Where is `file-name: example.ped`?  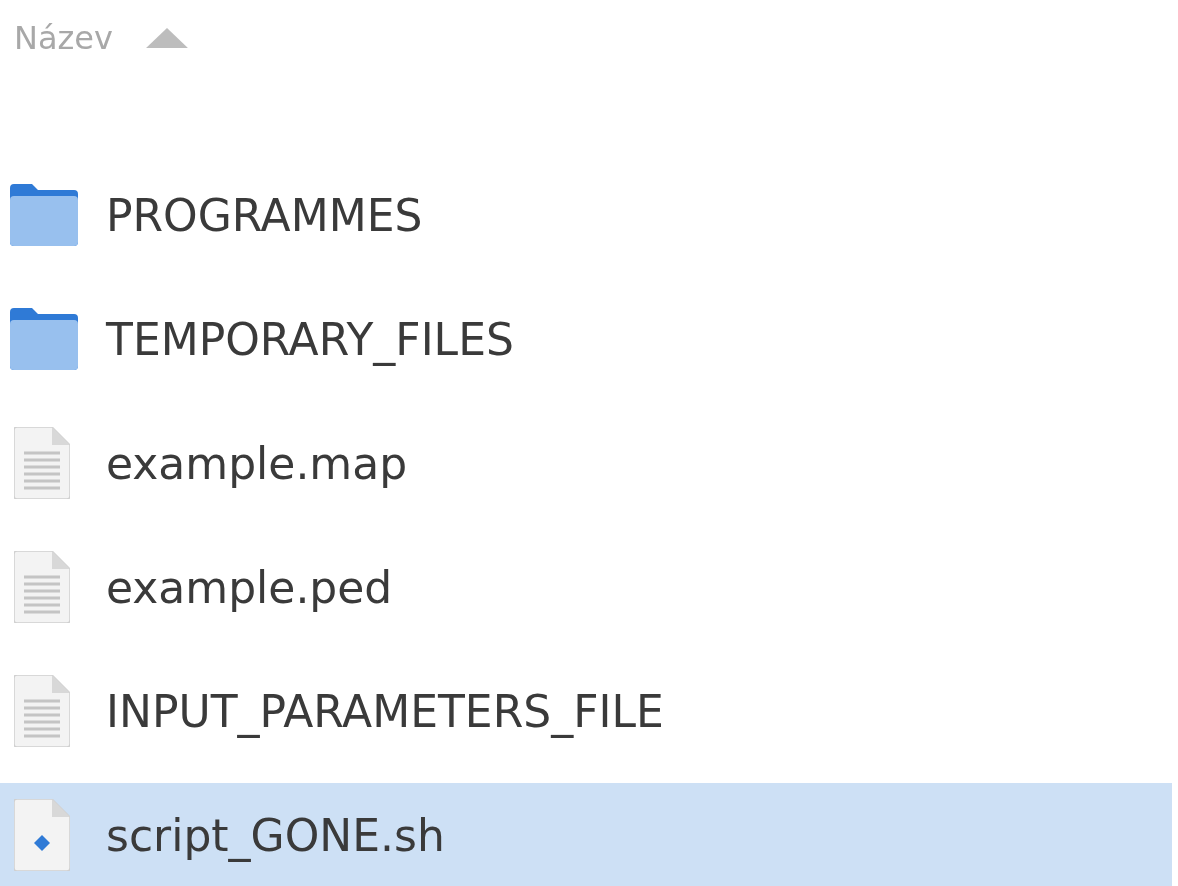 file-name: example.ped is located at coordinates (249, 587).